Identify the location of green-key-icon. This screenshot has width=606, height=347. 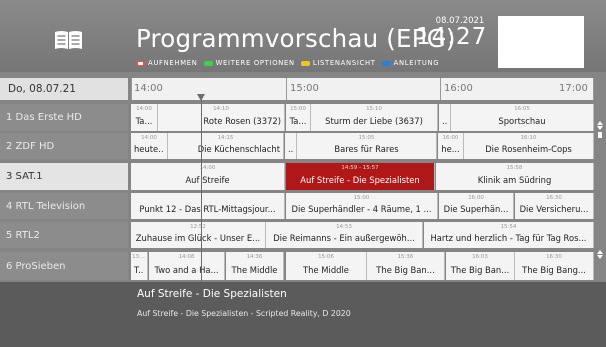
(208, 63).